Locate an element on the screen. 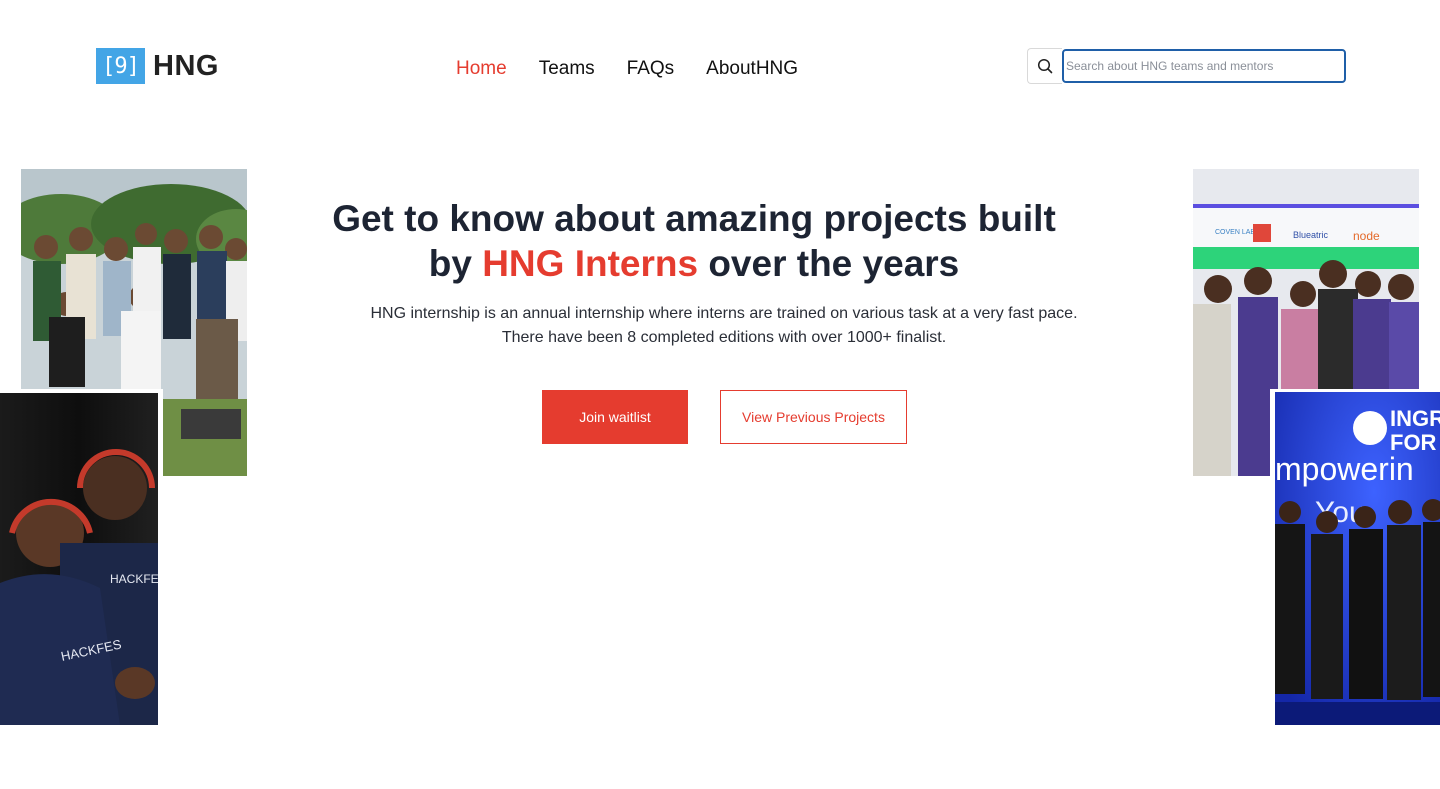  hero-title-accent: HNG Interns is located at coordinates (590, 263).